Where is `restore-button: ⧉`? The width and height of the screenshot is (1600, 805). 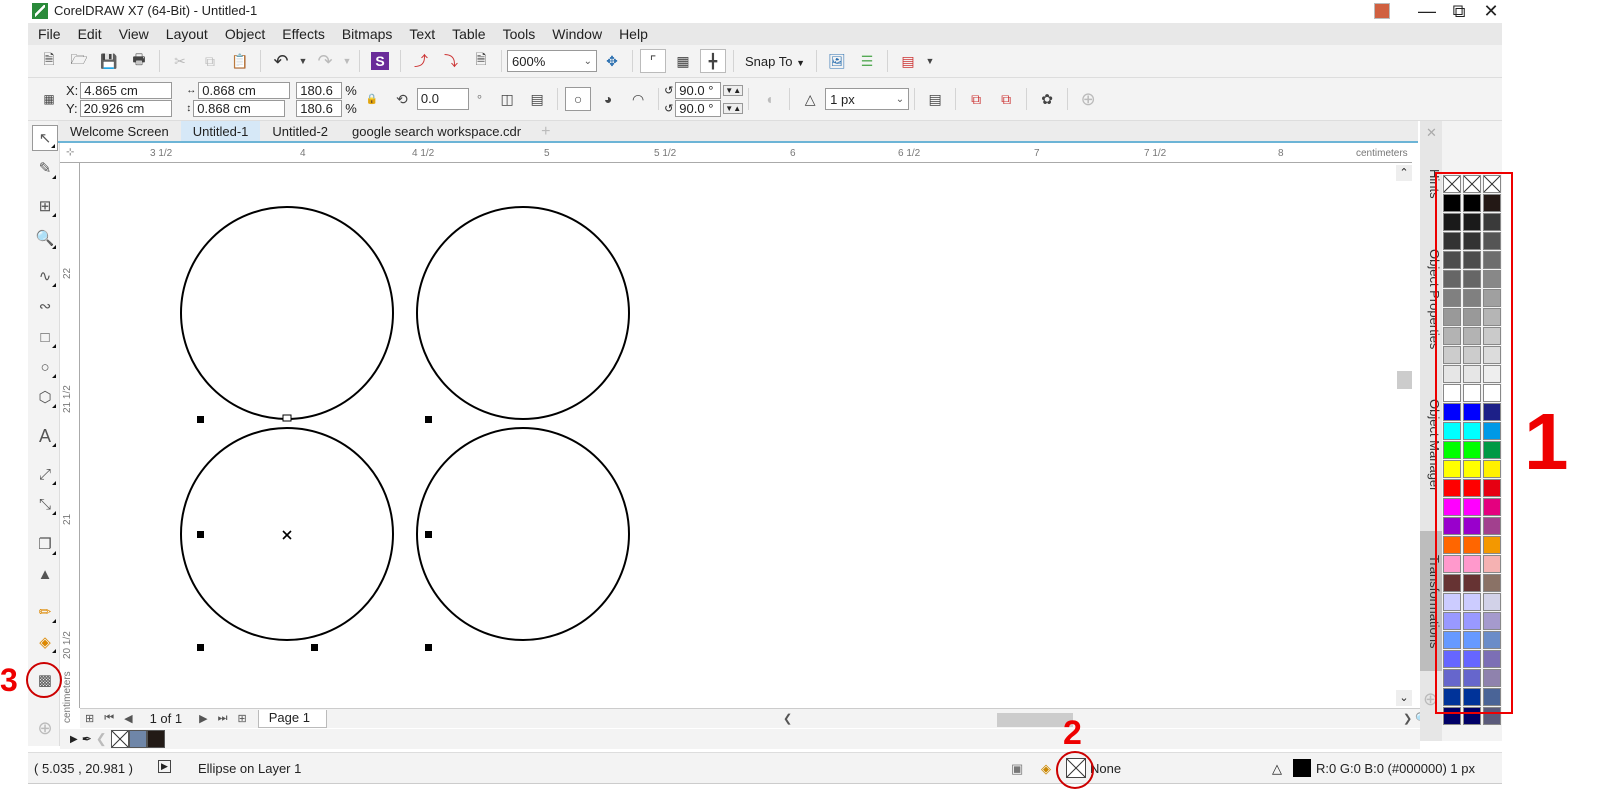
restore-button: ⧉ is located at coordinates (1459, 11).